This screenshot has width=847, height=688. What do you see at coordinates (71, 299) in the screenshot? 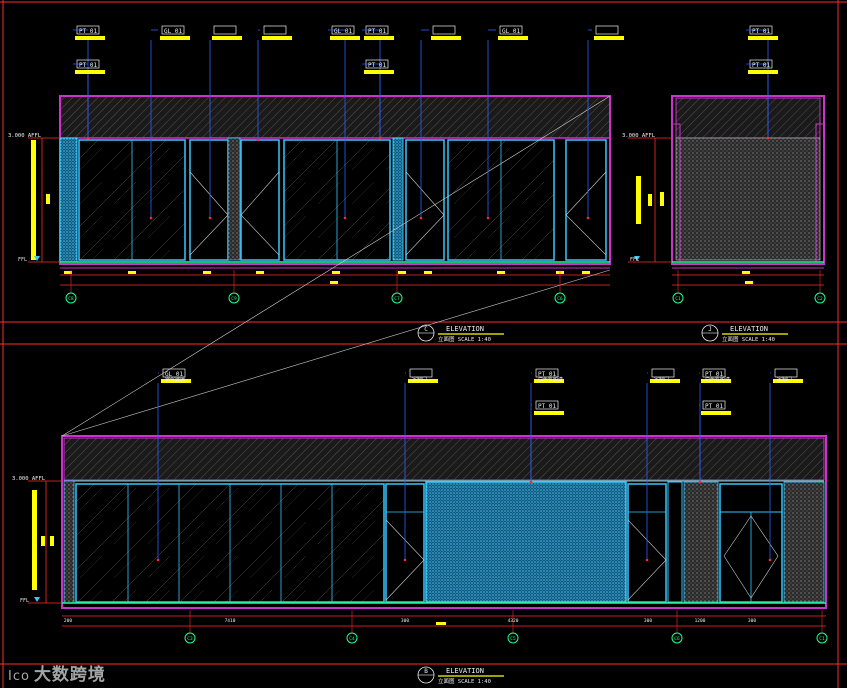
I see `grid-marker-label: C8` at bounding box center [71, 299].